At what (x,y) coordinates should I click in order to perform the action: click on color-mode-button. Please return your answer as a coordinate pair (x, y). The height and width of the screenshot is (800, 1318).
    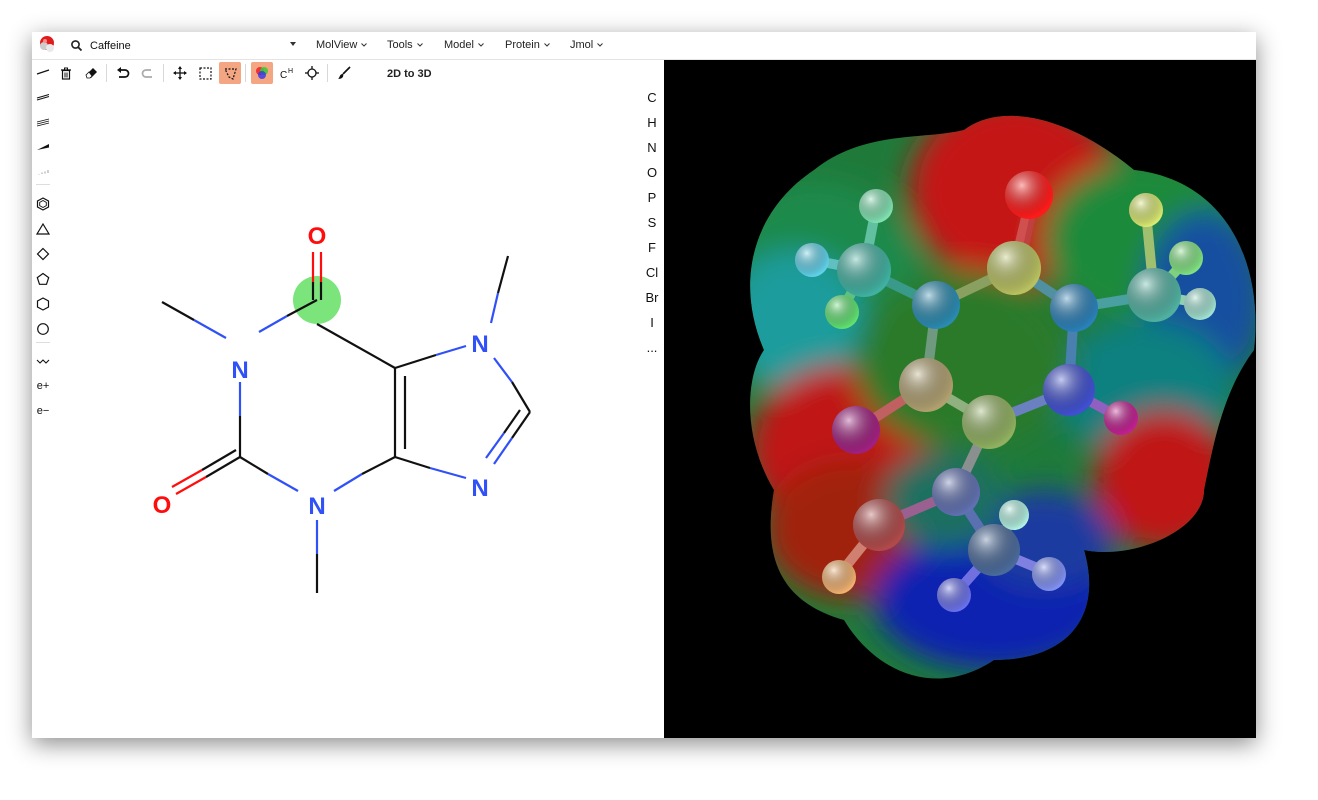
    Looking at the image, I should click on (262, 73).